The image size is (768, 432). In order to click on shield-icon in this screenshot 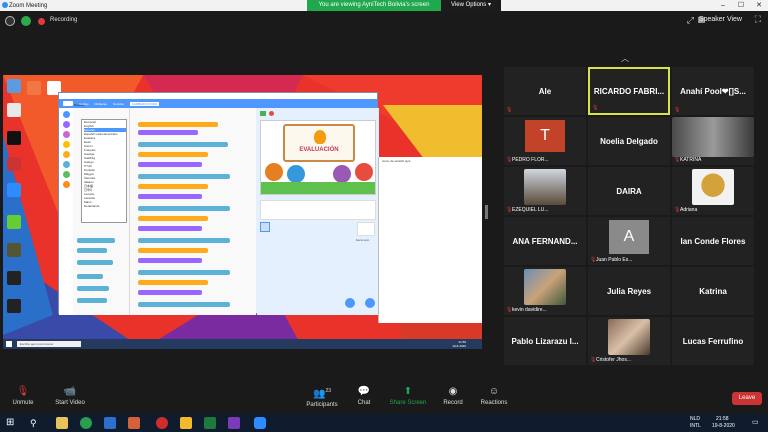, I will do `click(26, 21)`.